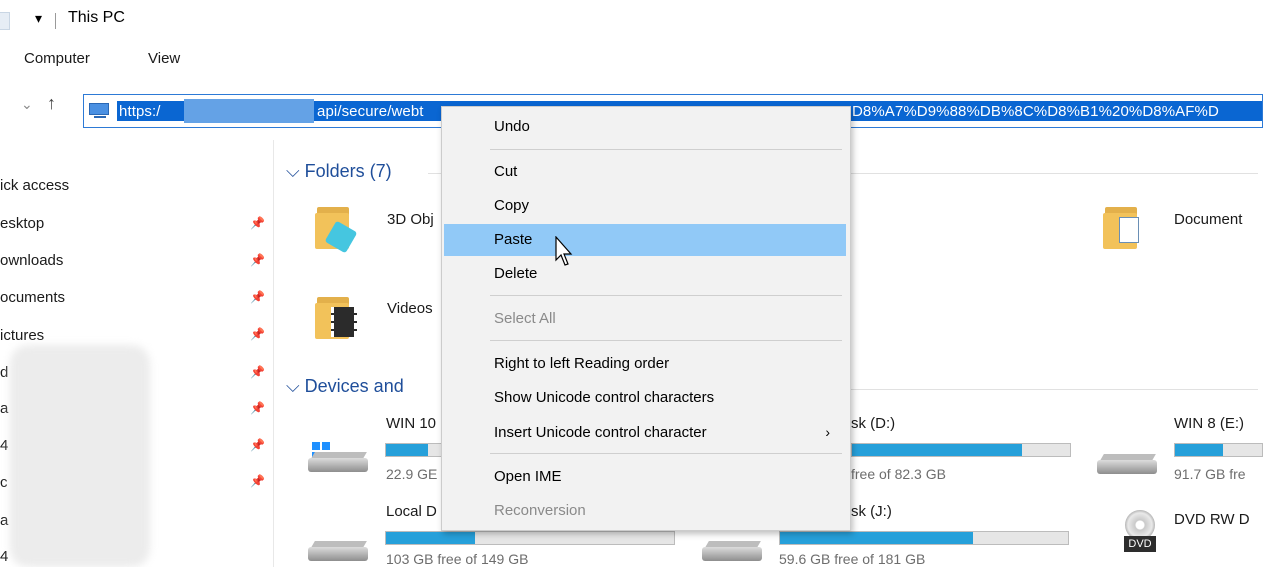 Image resolution: width=1263 pixels, height=567 pixels. I want to click on menu-item-undo: Undo, so click(646, 127).